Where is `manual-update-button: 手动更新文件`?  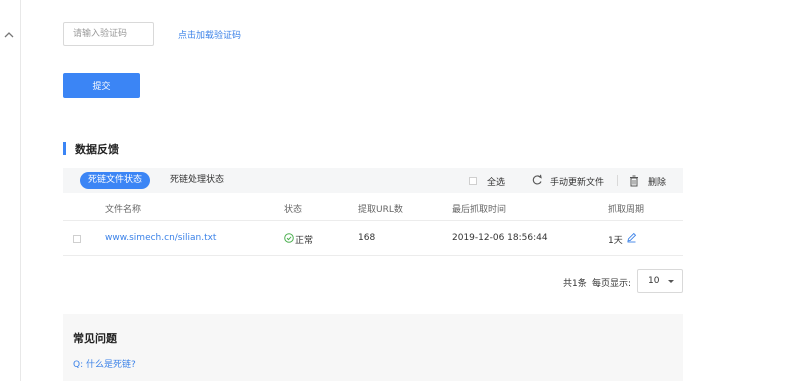 manual-update-button: 手动更新文件 is located at coordinates (577, 181).